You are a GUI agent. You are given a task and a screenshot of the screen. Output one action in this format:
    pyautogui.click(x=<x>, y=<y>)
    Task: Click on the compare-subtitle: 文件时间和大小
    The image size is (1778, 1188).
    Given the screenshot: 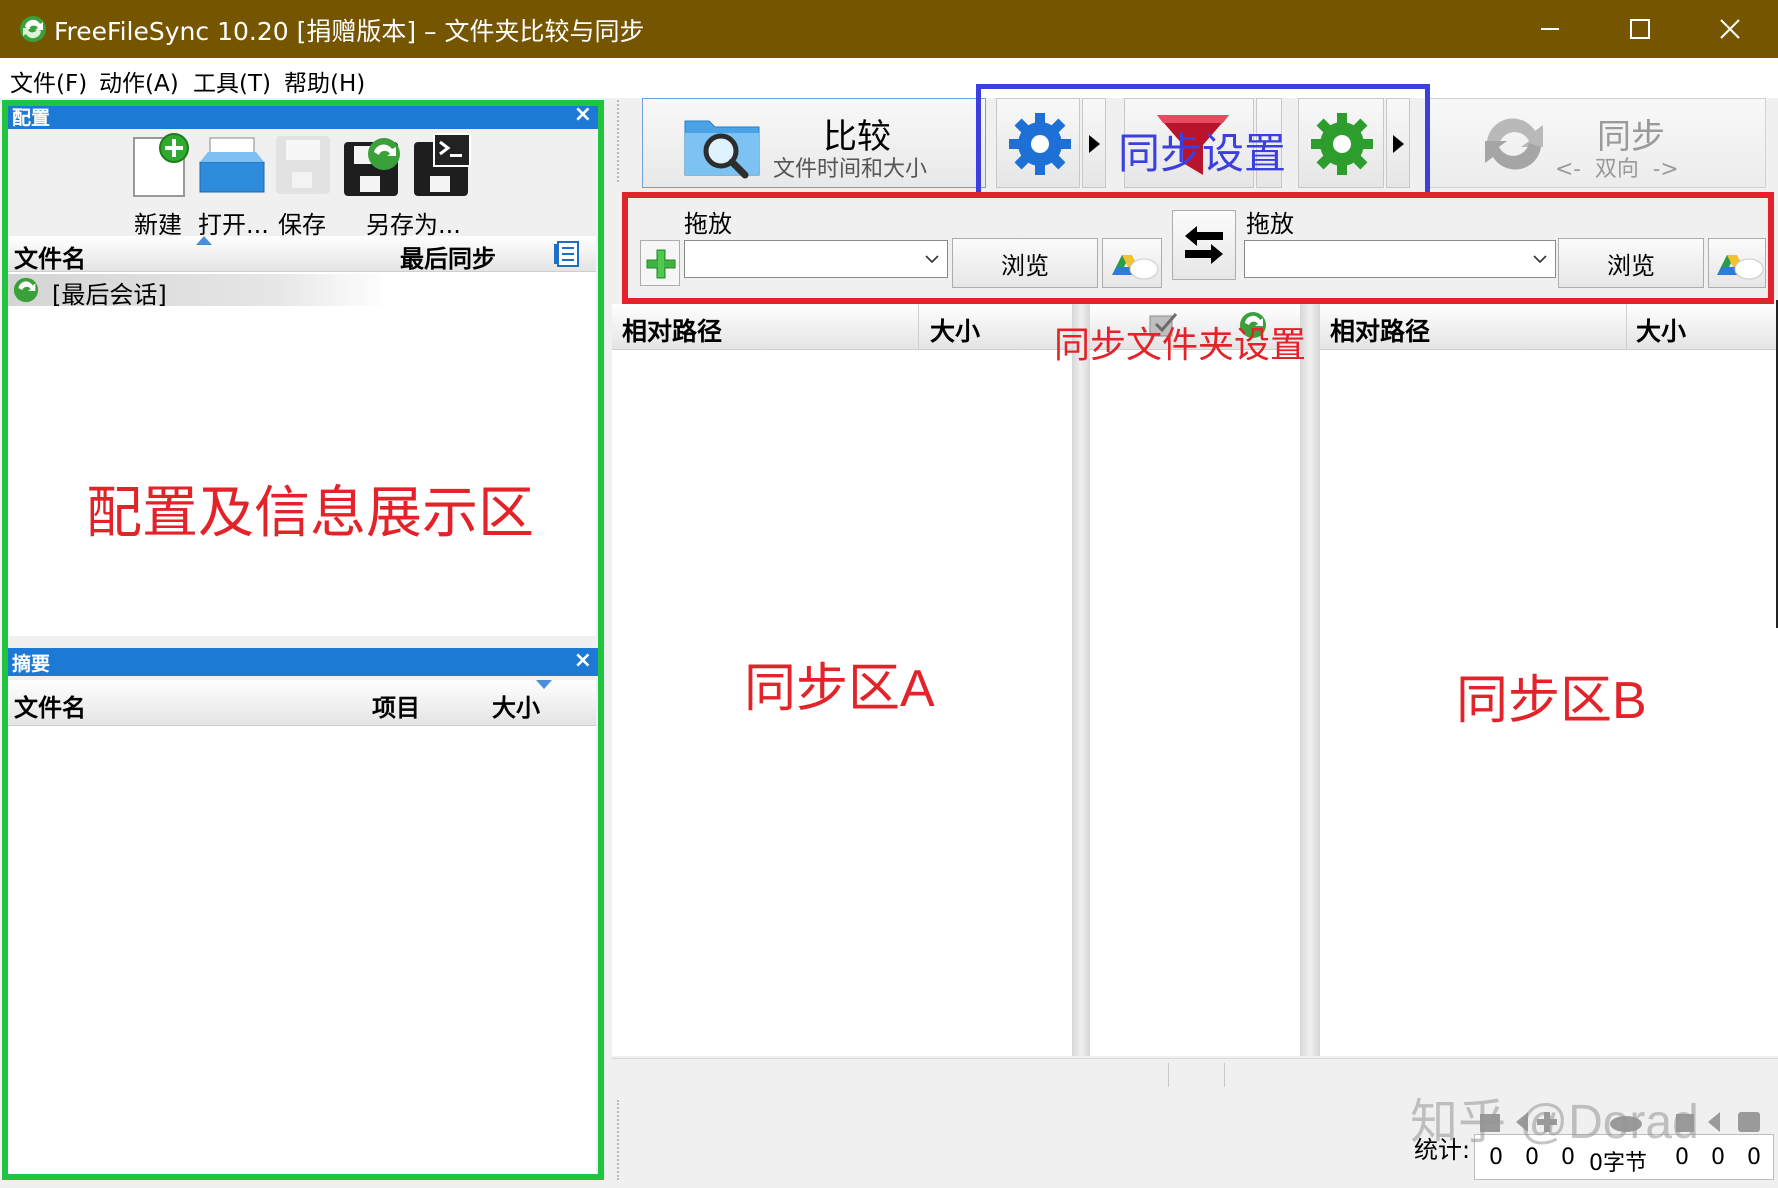 What is the action you would take?
    pyautogui.click(x=850, y=169)
    